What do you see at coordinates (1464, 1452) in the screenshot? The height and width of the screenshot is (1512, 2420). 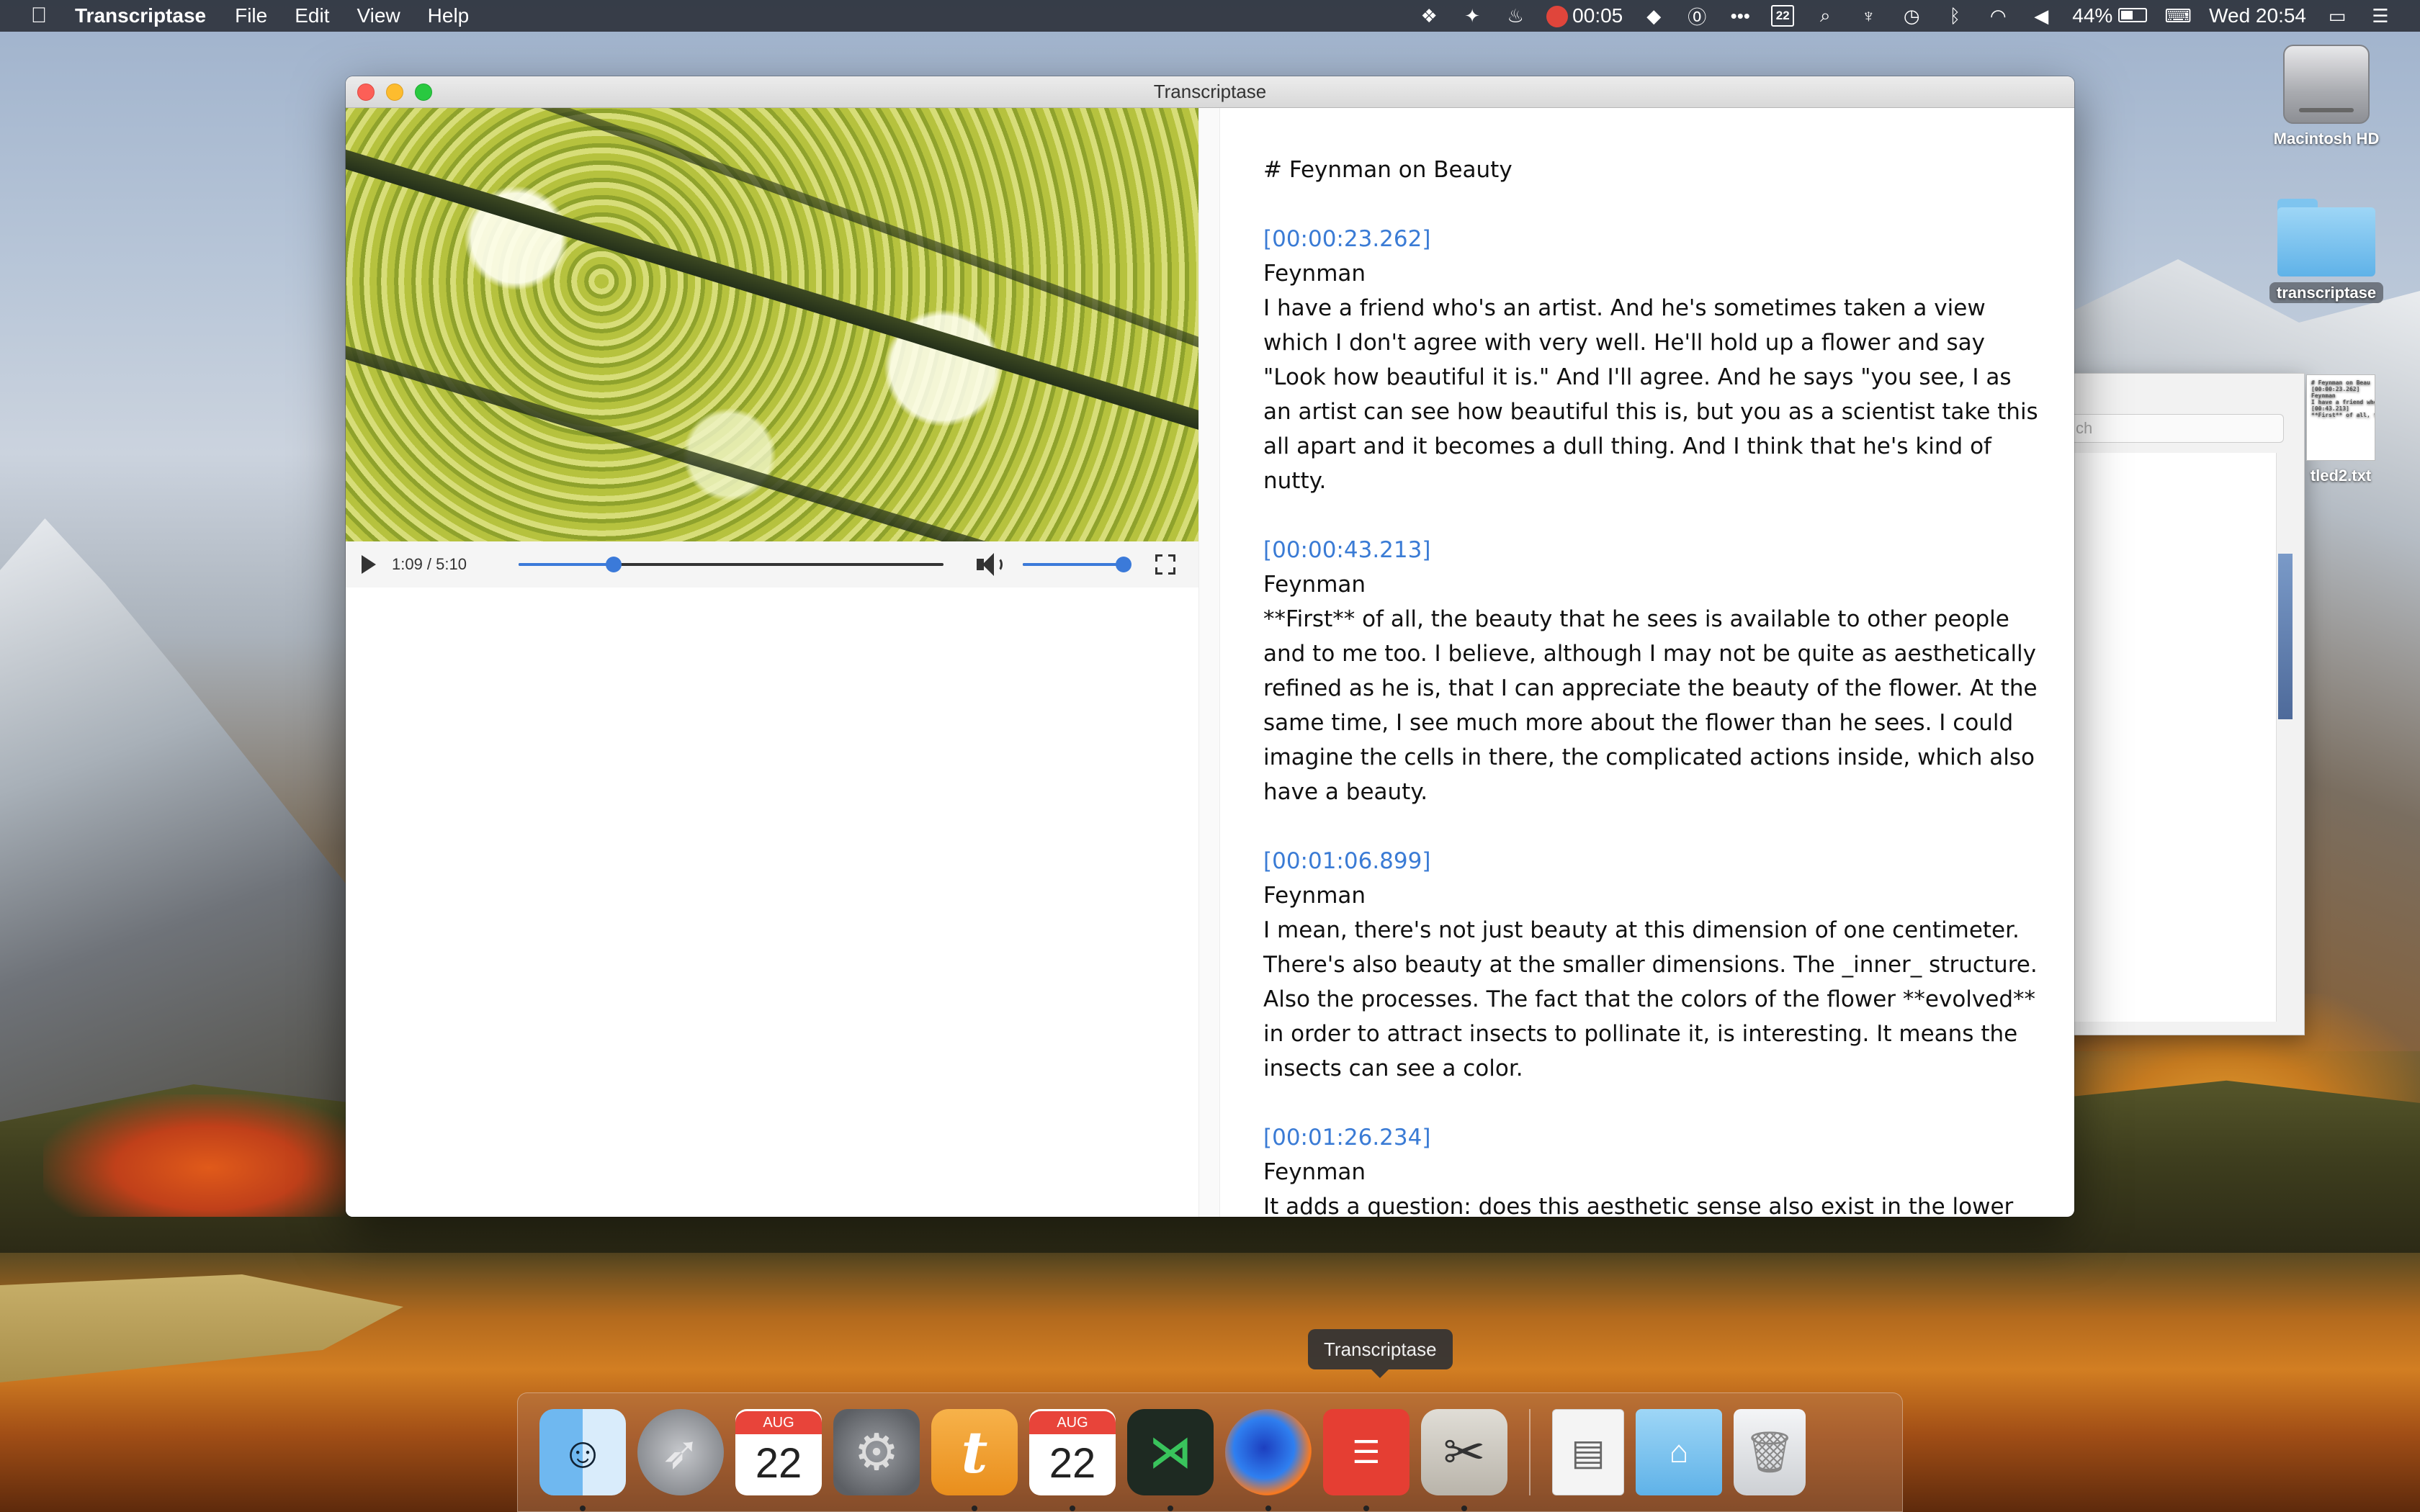 I see `scissors-icon: ✂` at bounding box center [1464, 1452].